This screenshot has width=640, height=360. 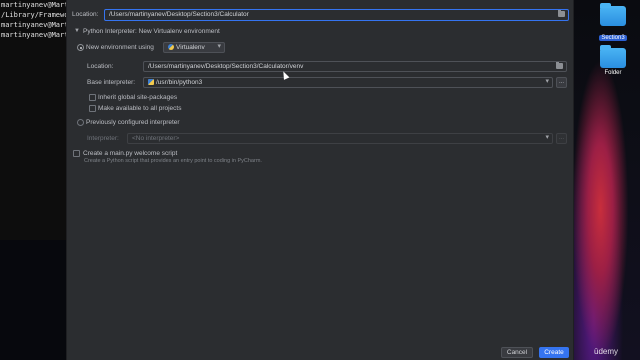 What do you see at coordinates (80, 122) in the screenshot?
I see `previous-interpreter-radio` at bounding box center [80, 122].